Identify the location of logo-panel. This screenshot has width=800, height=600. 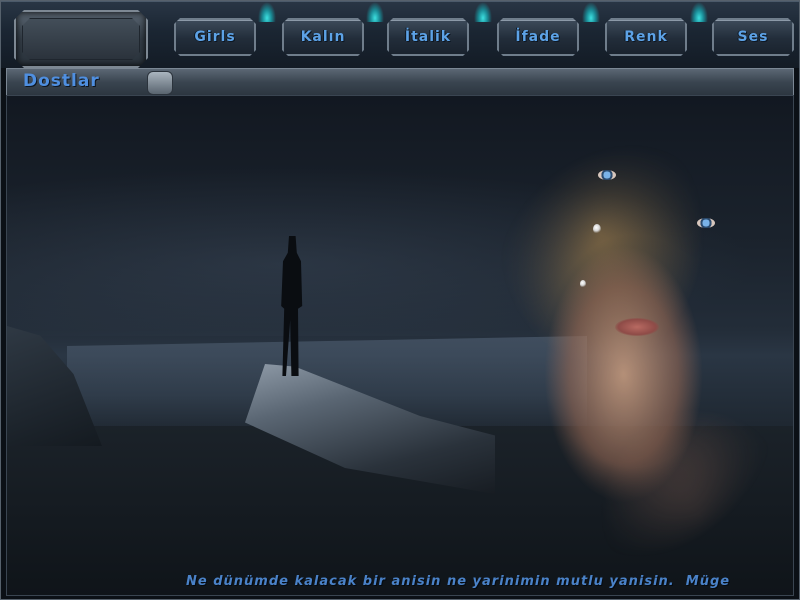
(81, 39).